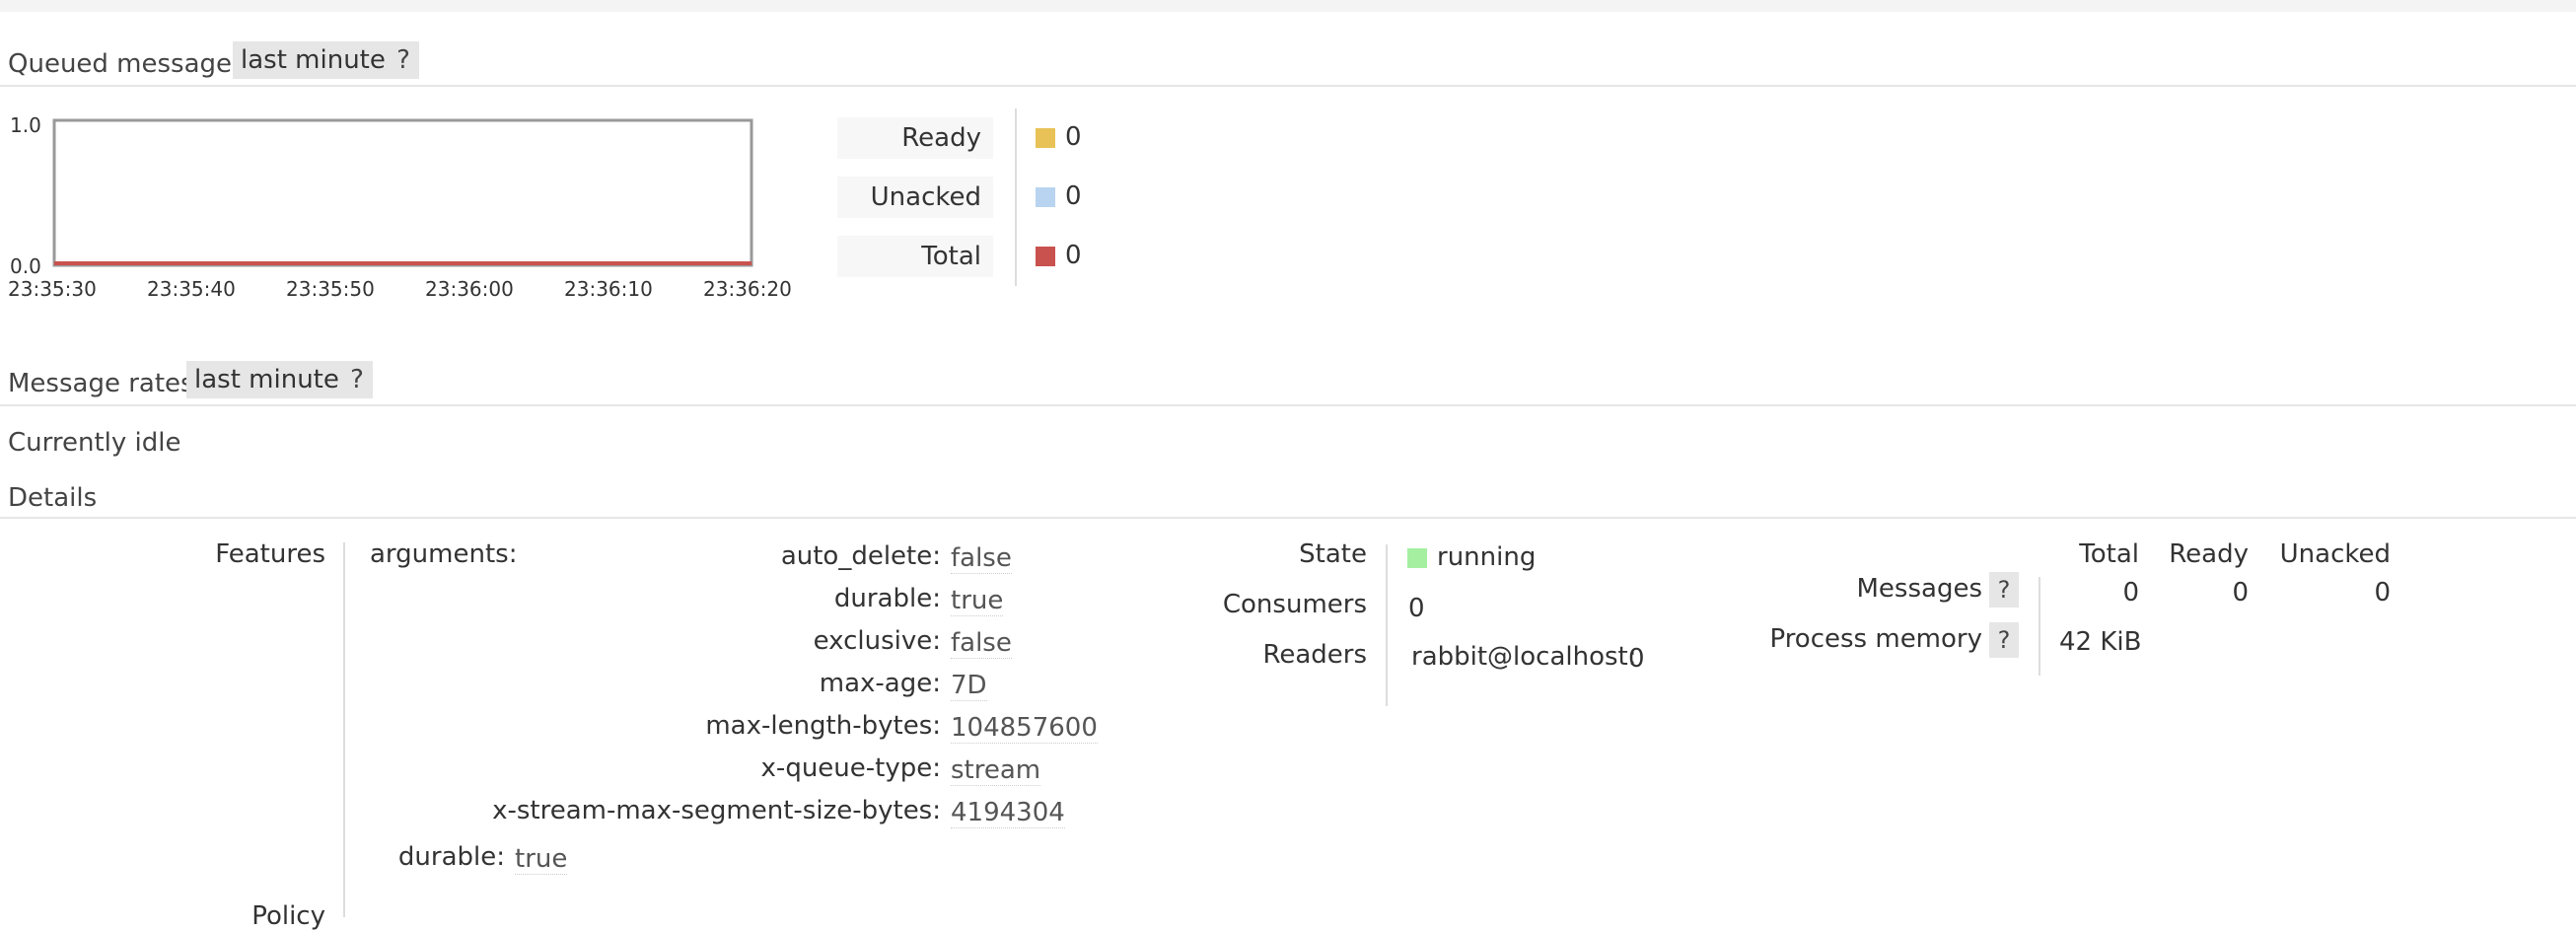  I want to click on state-label: State, so click(1333, 554).